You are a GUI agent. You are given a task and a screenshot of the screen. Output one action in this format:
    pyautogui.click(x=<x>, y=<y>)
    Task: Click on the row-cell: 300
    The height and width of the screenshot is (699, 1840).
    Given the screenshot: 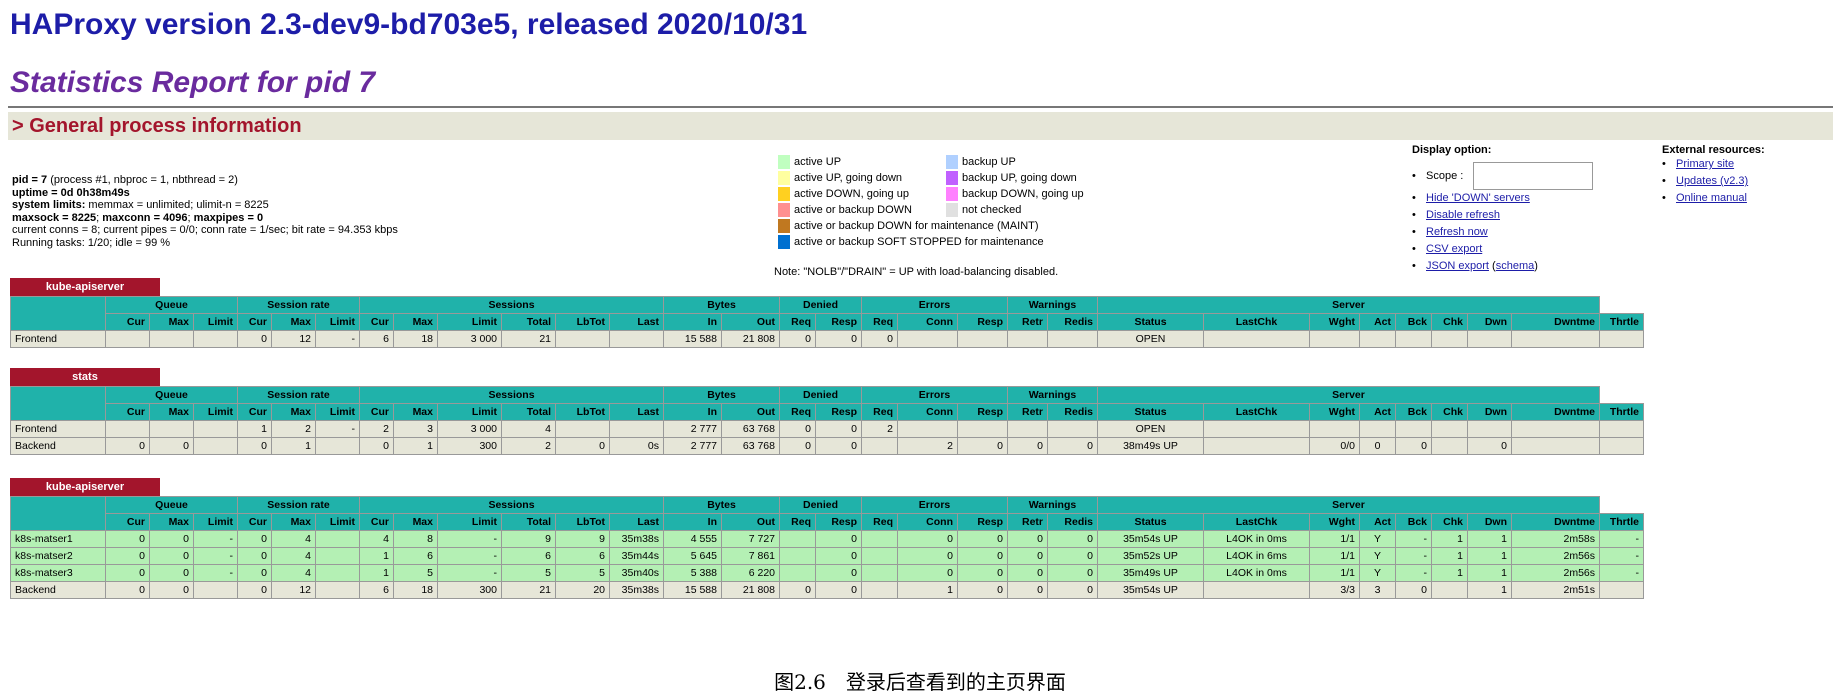 What is the action you would take?
    pyautogui.click(x=469, y=590)
    